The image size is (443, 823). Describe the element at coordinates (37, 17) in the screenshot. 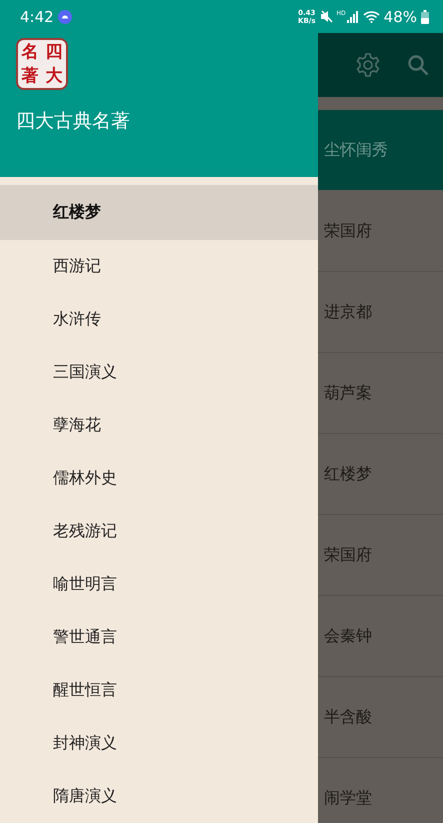

I see `clock: 4:42` at that location.